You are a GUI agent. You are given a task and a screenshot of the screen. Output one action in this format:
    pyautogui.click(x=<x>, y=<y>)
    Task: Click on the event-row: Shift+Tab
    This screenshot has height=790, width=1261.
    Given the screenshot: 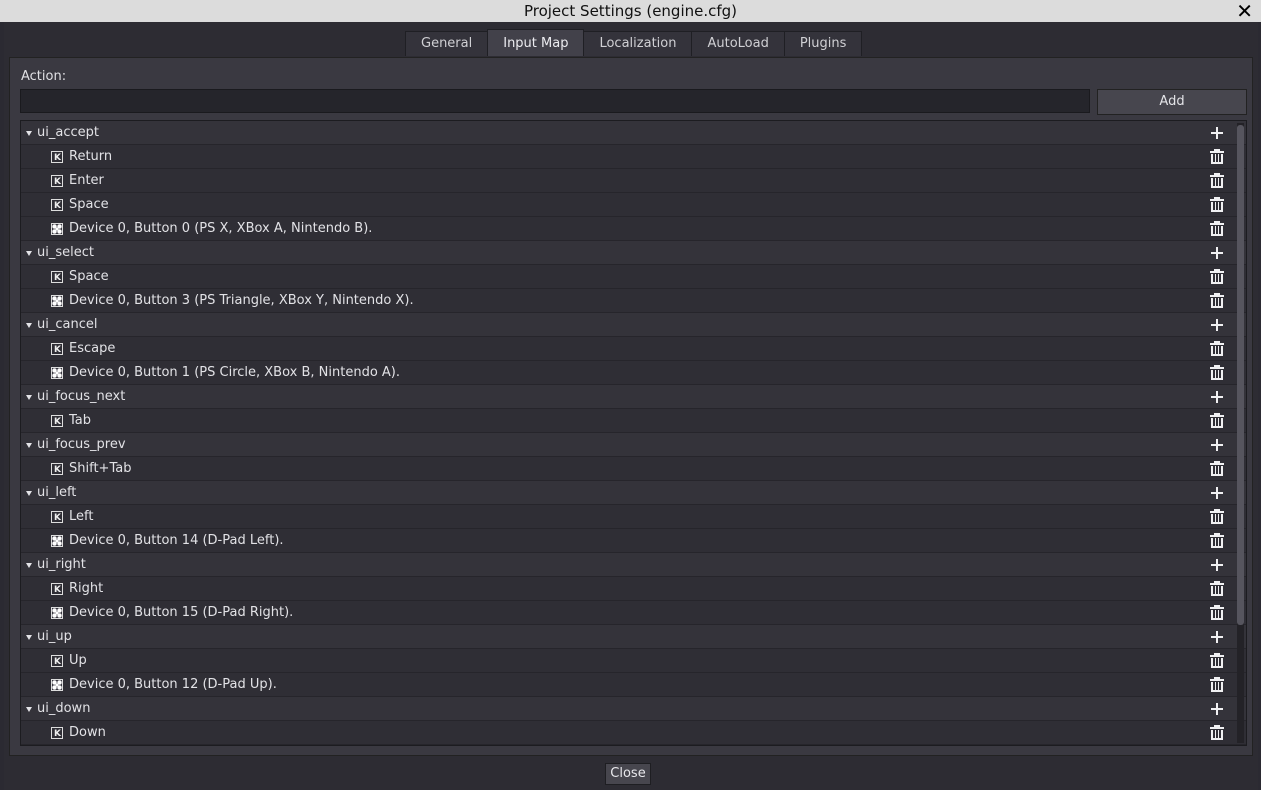 What is the action you would take?
    pyautogui.click(x=633, y=469)
    